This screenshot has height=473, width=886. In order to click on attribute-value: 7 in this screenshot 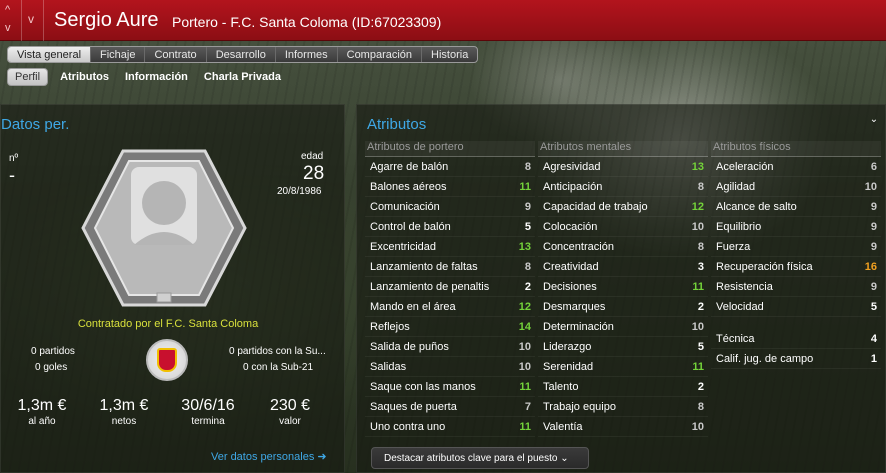, I will do `click(527, 406)`.